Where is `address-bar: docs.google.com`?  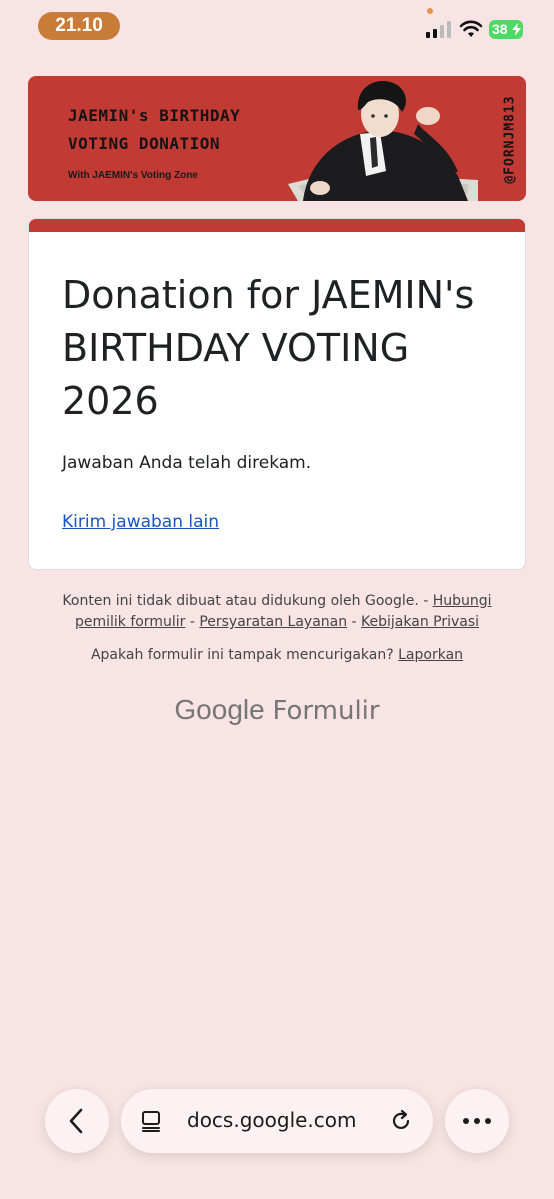
address-bar: docs.google.com is located at coordinates (277, 1121).